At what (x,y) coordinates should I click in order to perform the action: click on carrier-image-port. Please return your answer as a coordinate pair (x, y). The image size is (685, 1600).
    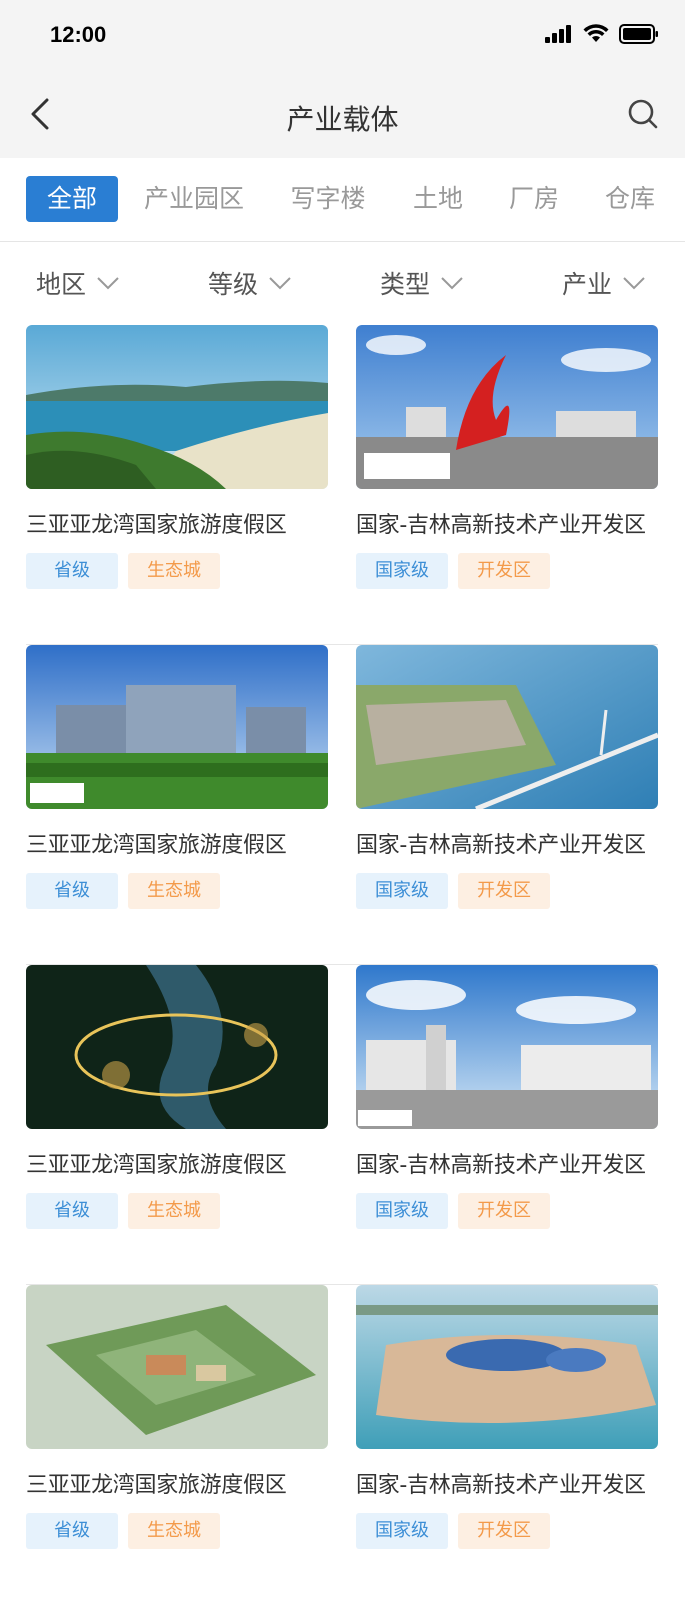
    Looking at the image, I should click on (507, 727).